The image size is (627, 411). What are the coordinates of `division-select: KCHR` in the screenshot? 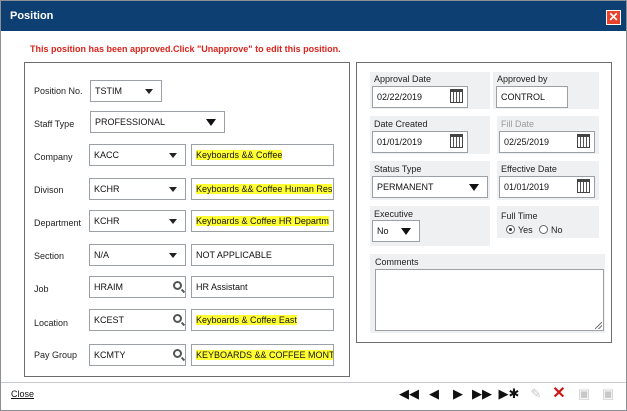 It's located at (137, 189).